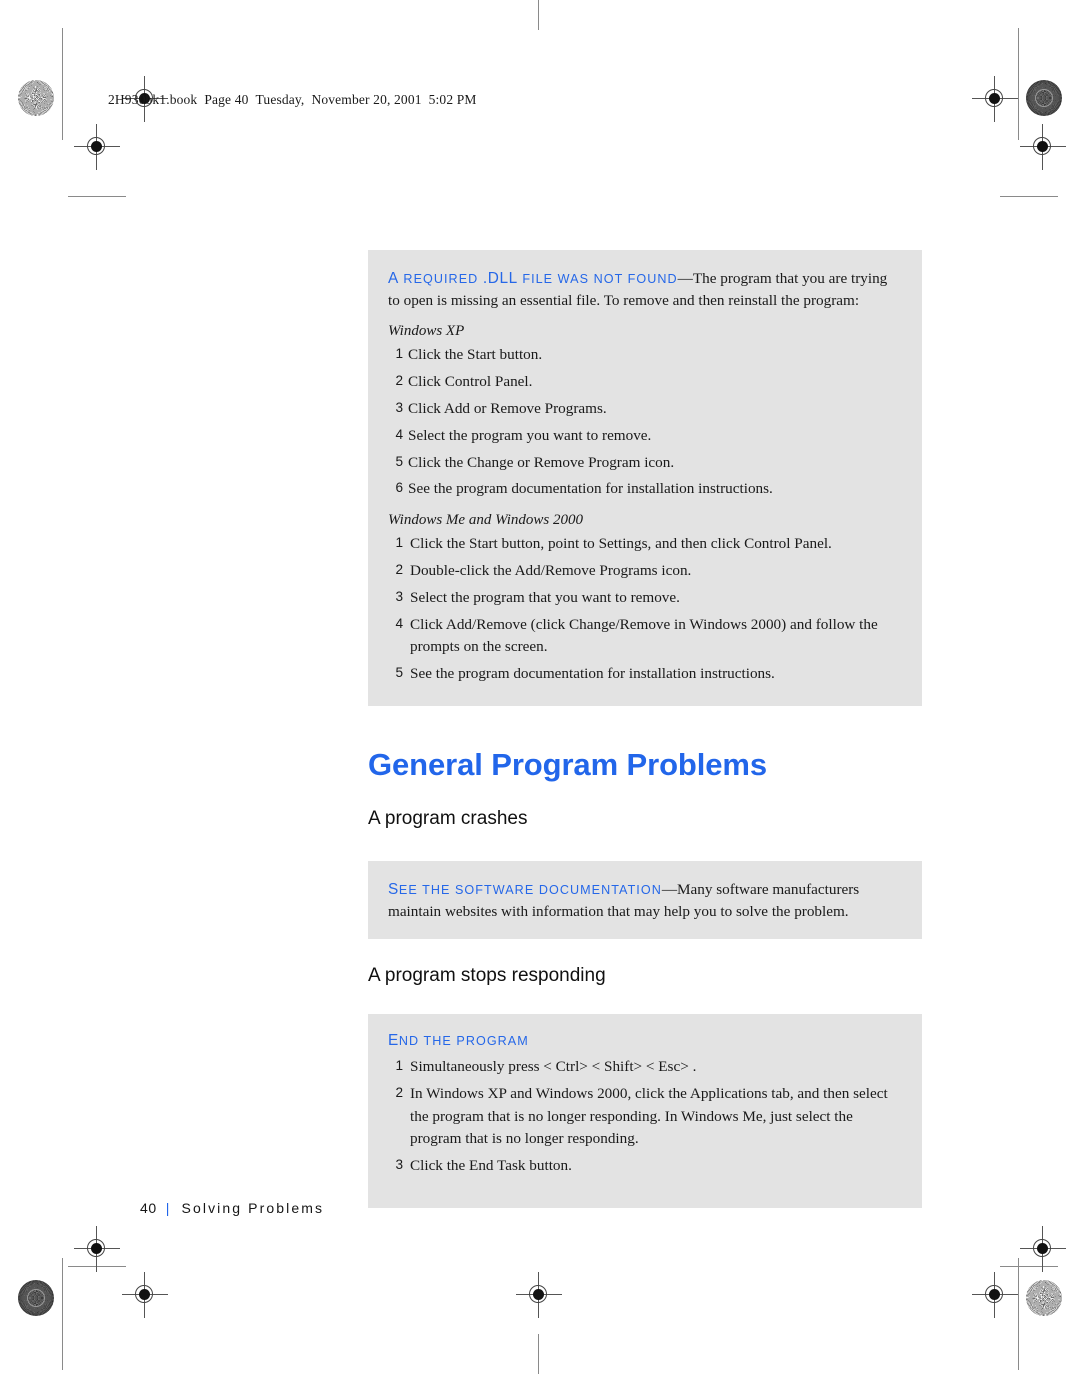  I want to click on registration-mark-top-right, so click(1043, 147).